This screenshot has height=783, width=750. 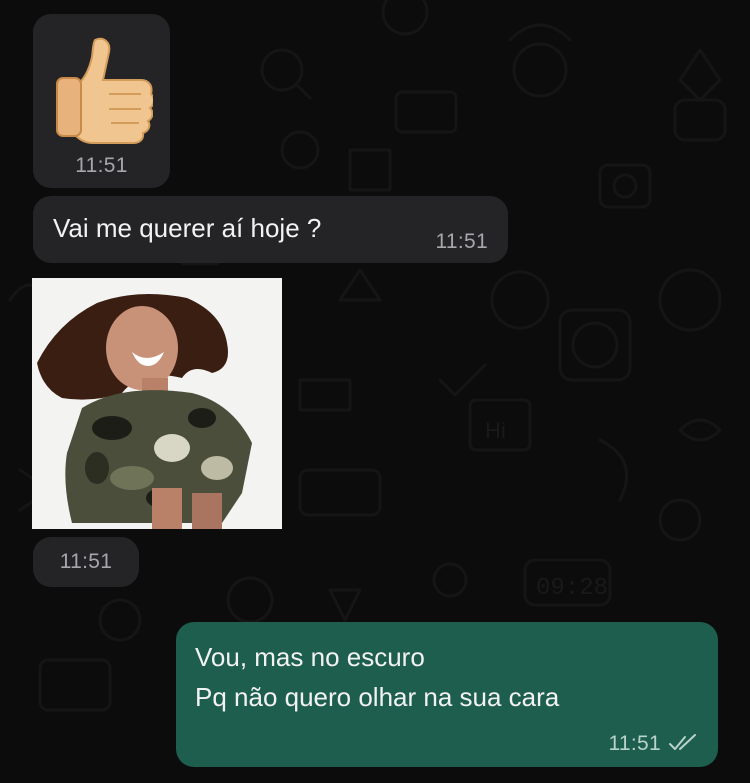 What do you see at coordinates (682, 742) in the screenshot?
I see `read-double-check-icon` at bounding box center [682, 742].